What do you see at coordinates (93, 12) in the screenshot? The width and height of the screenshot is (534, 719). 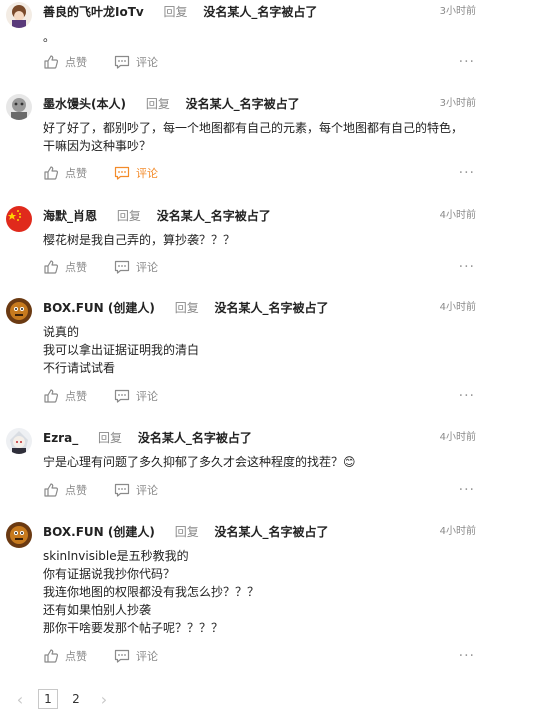 I see `author-name: 善良的飞叶龙IoTv` at bounding box center [93, 12].